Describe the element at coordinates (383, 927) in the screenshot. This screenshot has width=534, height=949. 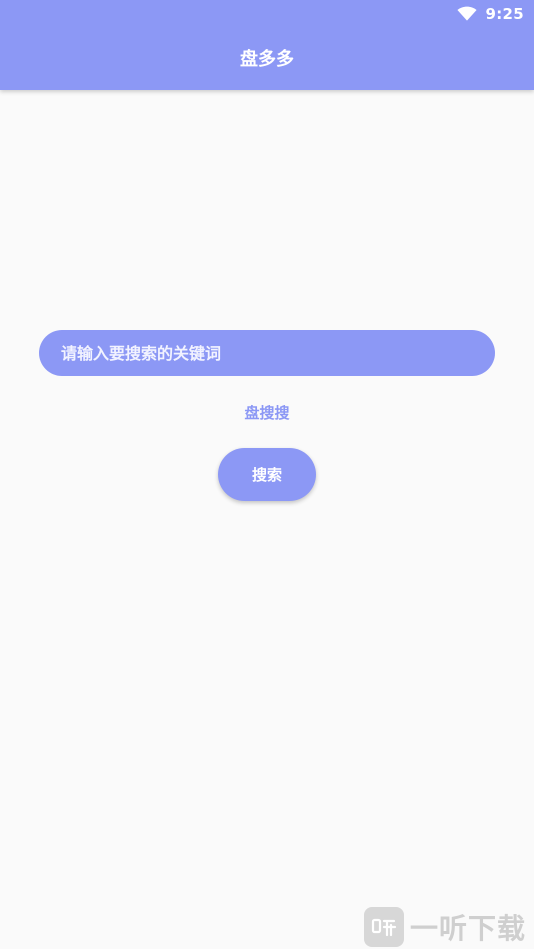
I see `watermark-logo-icon` at that location.